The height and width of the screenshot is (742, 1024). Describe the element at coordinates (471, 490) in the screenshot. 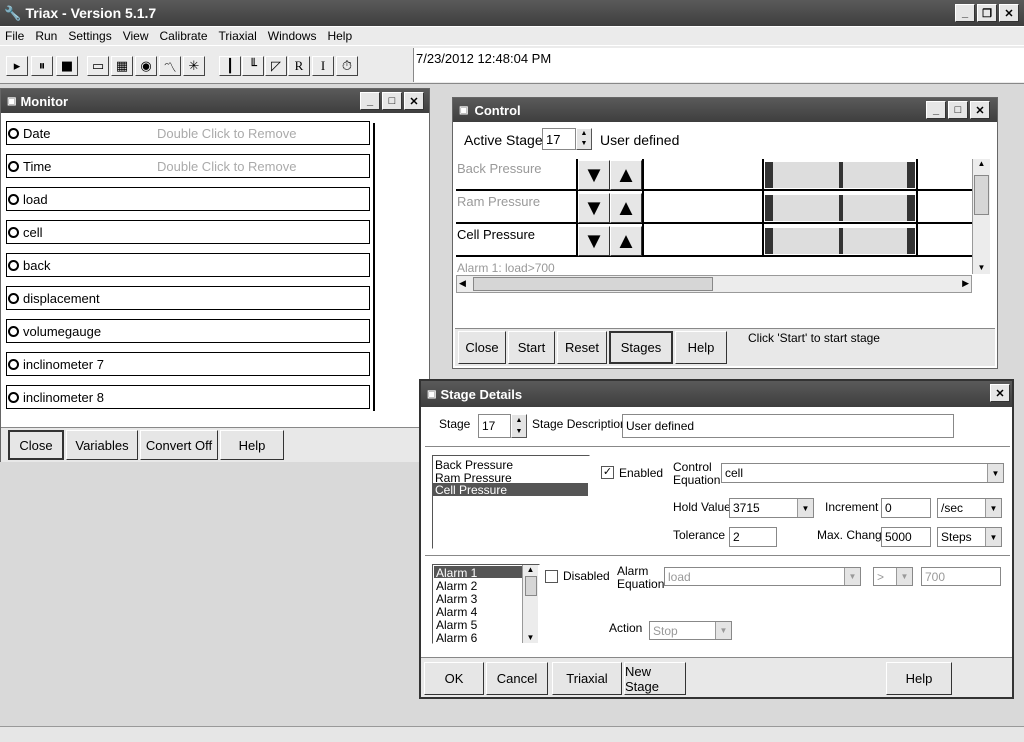

I see `pressure-list-item: Cell Pressure` at that location.